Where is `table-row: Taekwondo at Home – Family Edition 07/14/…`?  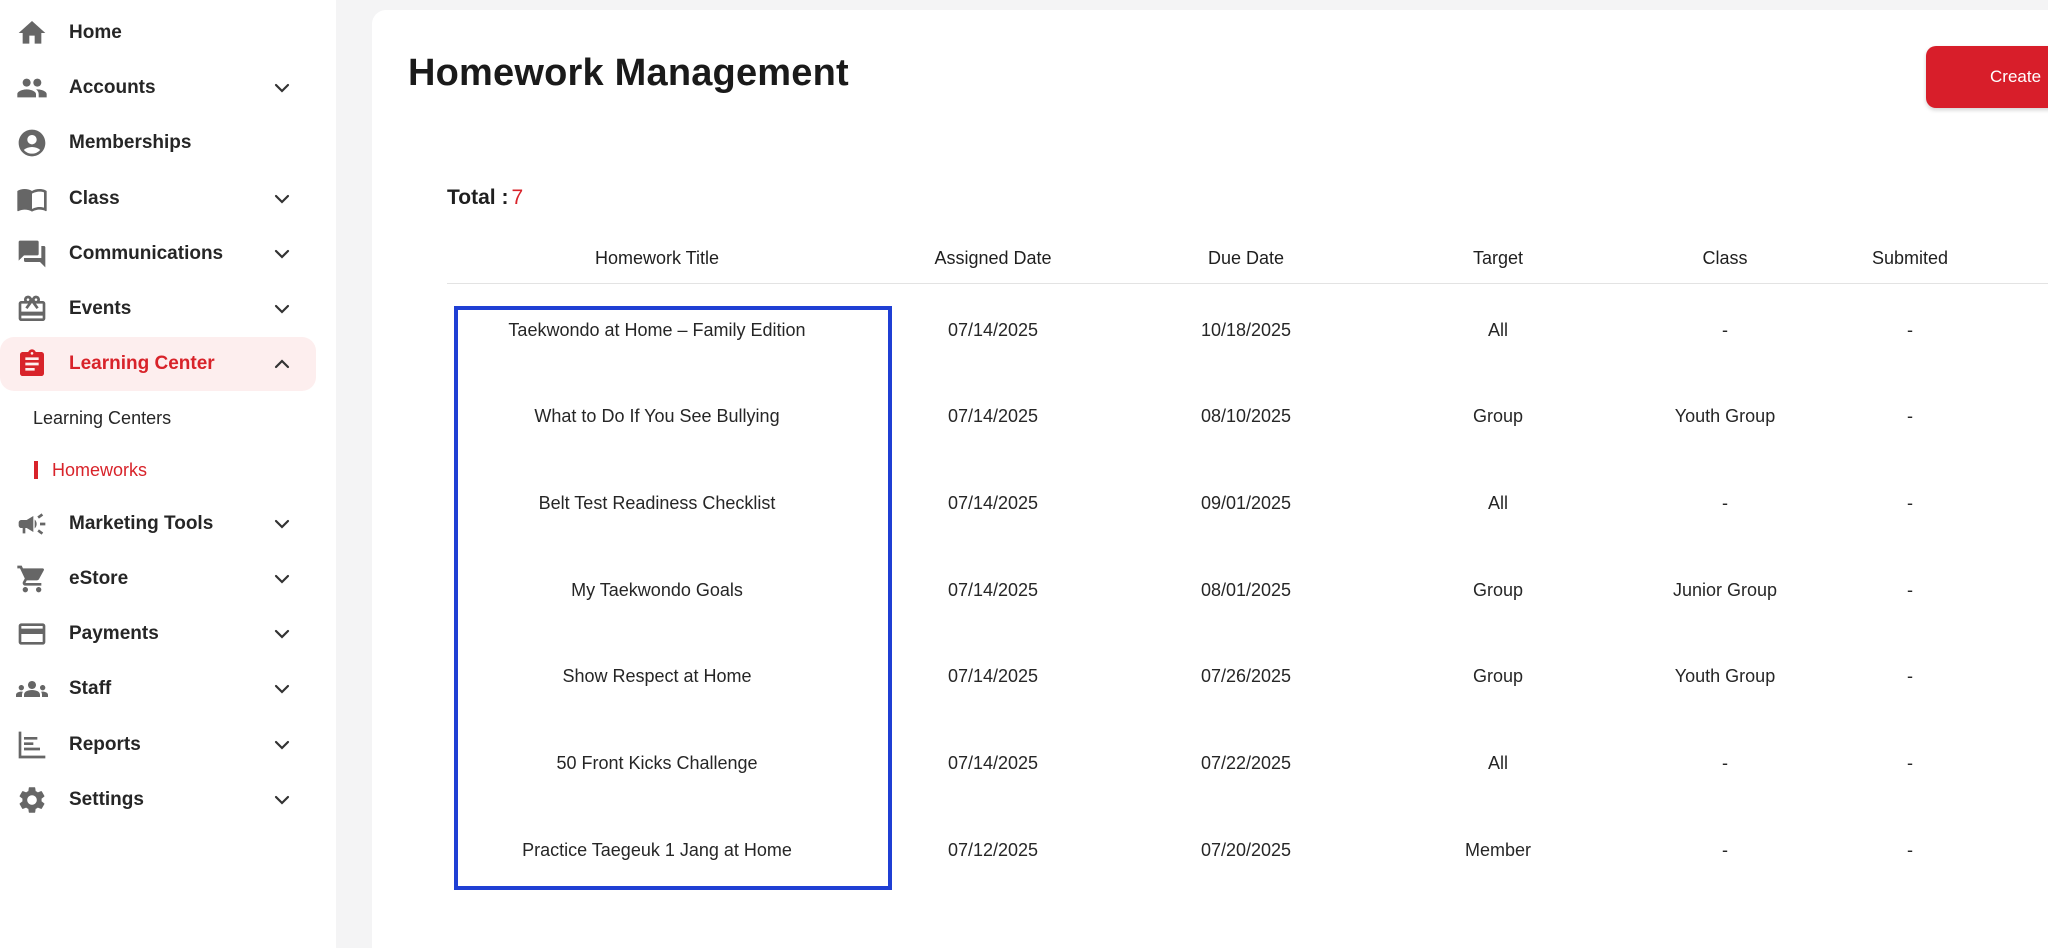
table-row: Taekwondo at Home – Family Edition 07/14/… is located at coordinates (1247, 353).